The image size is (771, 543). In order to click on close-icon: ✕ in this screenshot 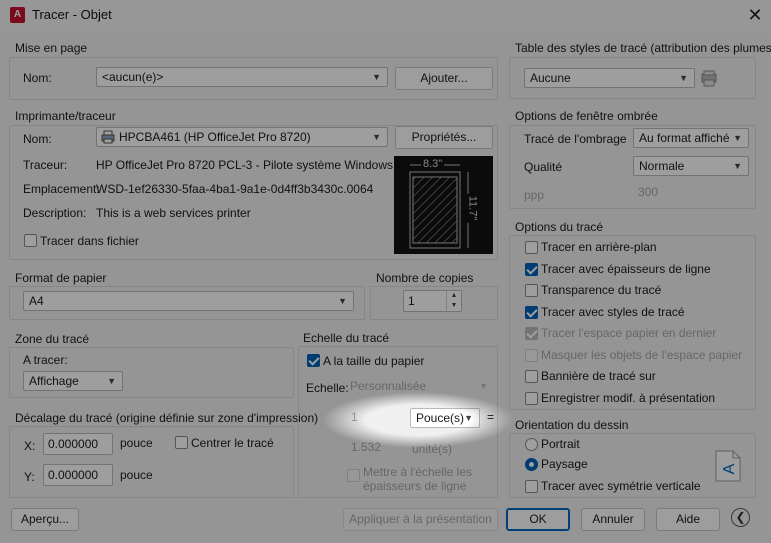, I will do `click(755, 15)`.